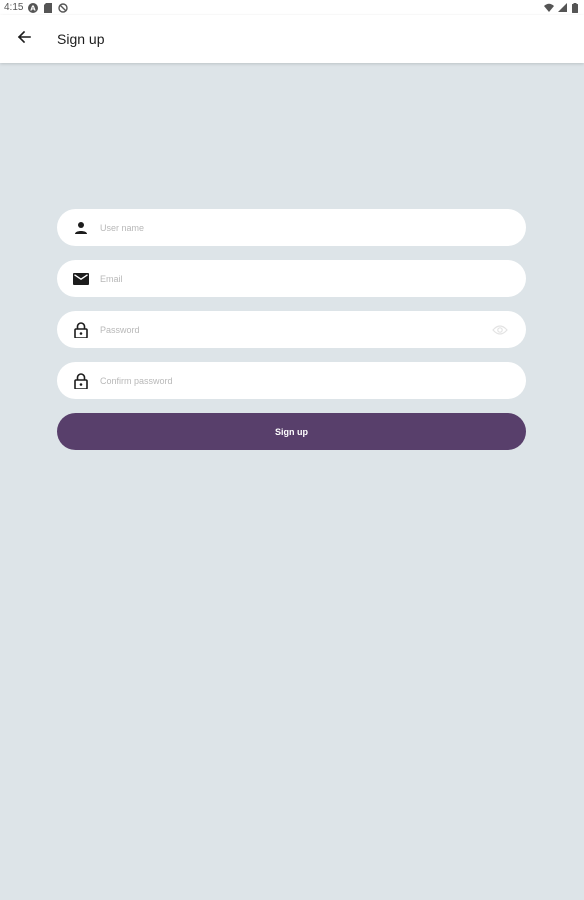 The width and height of the screenshot is (584, 900). What do you see at coordinates (81, 39) in the screenshot?
I see `page-title: Sign up` at bounding box center [81, 39].